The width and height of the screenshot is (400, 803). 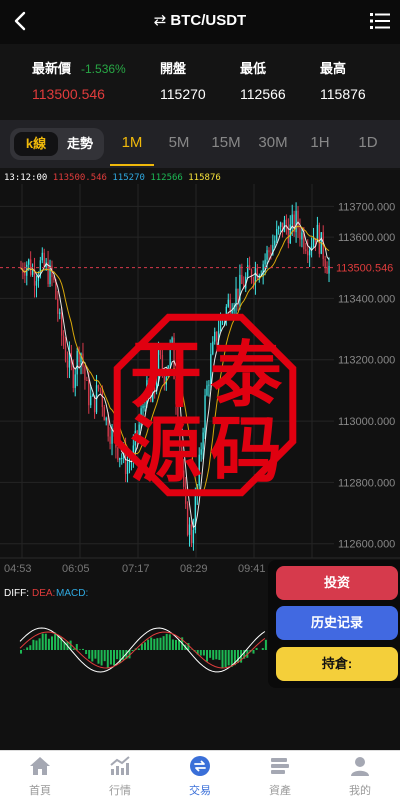 I want to click on watermark-char: 源, so click(x=166, y=449).